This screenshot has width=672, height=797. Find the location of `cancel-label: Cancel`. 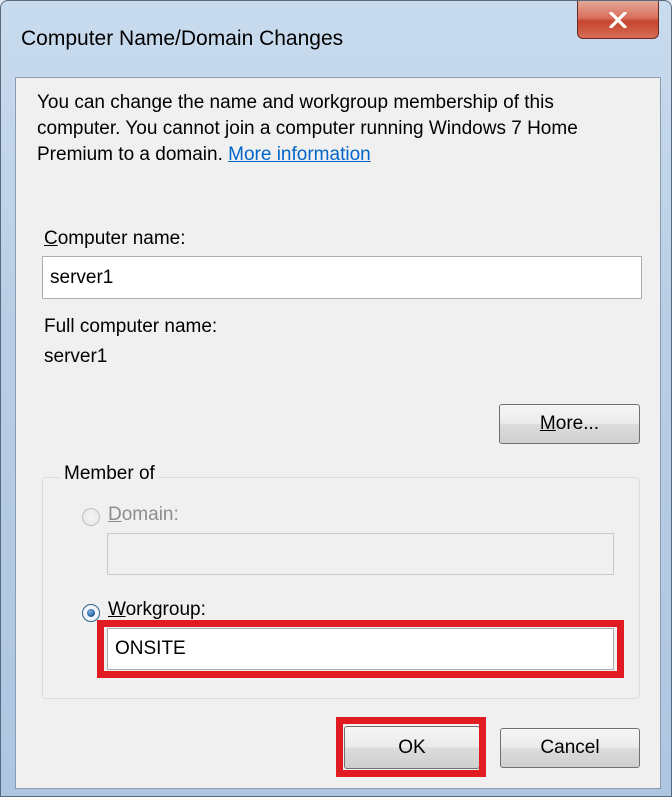

cancel-label: Cancel is located at coordinates (570, 747).